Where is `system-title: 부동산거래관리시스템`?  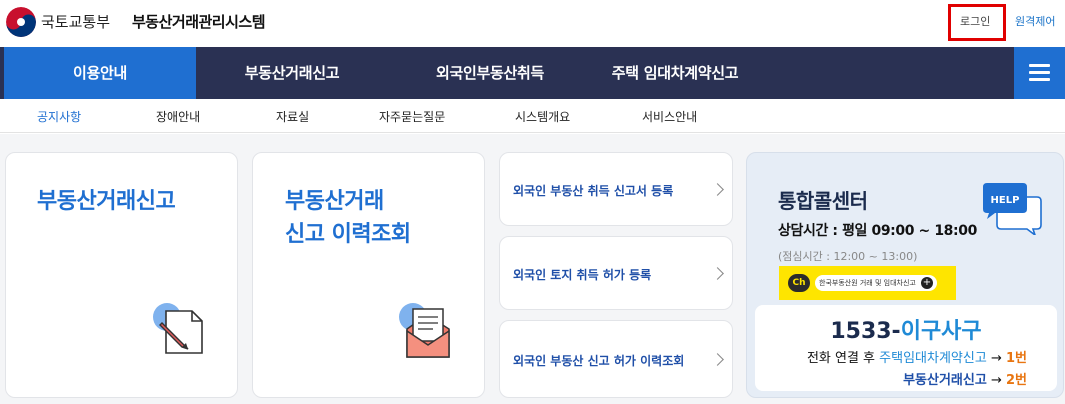
system-title: 부동산거래관리시스템 is located at coordinates (199, 21).